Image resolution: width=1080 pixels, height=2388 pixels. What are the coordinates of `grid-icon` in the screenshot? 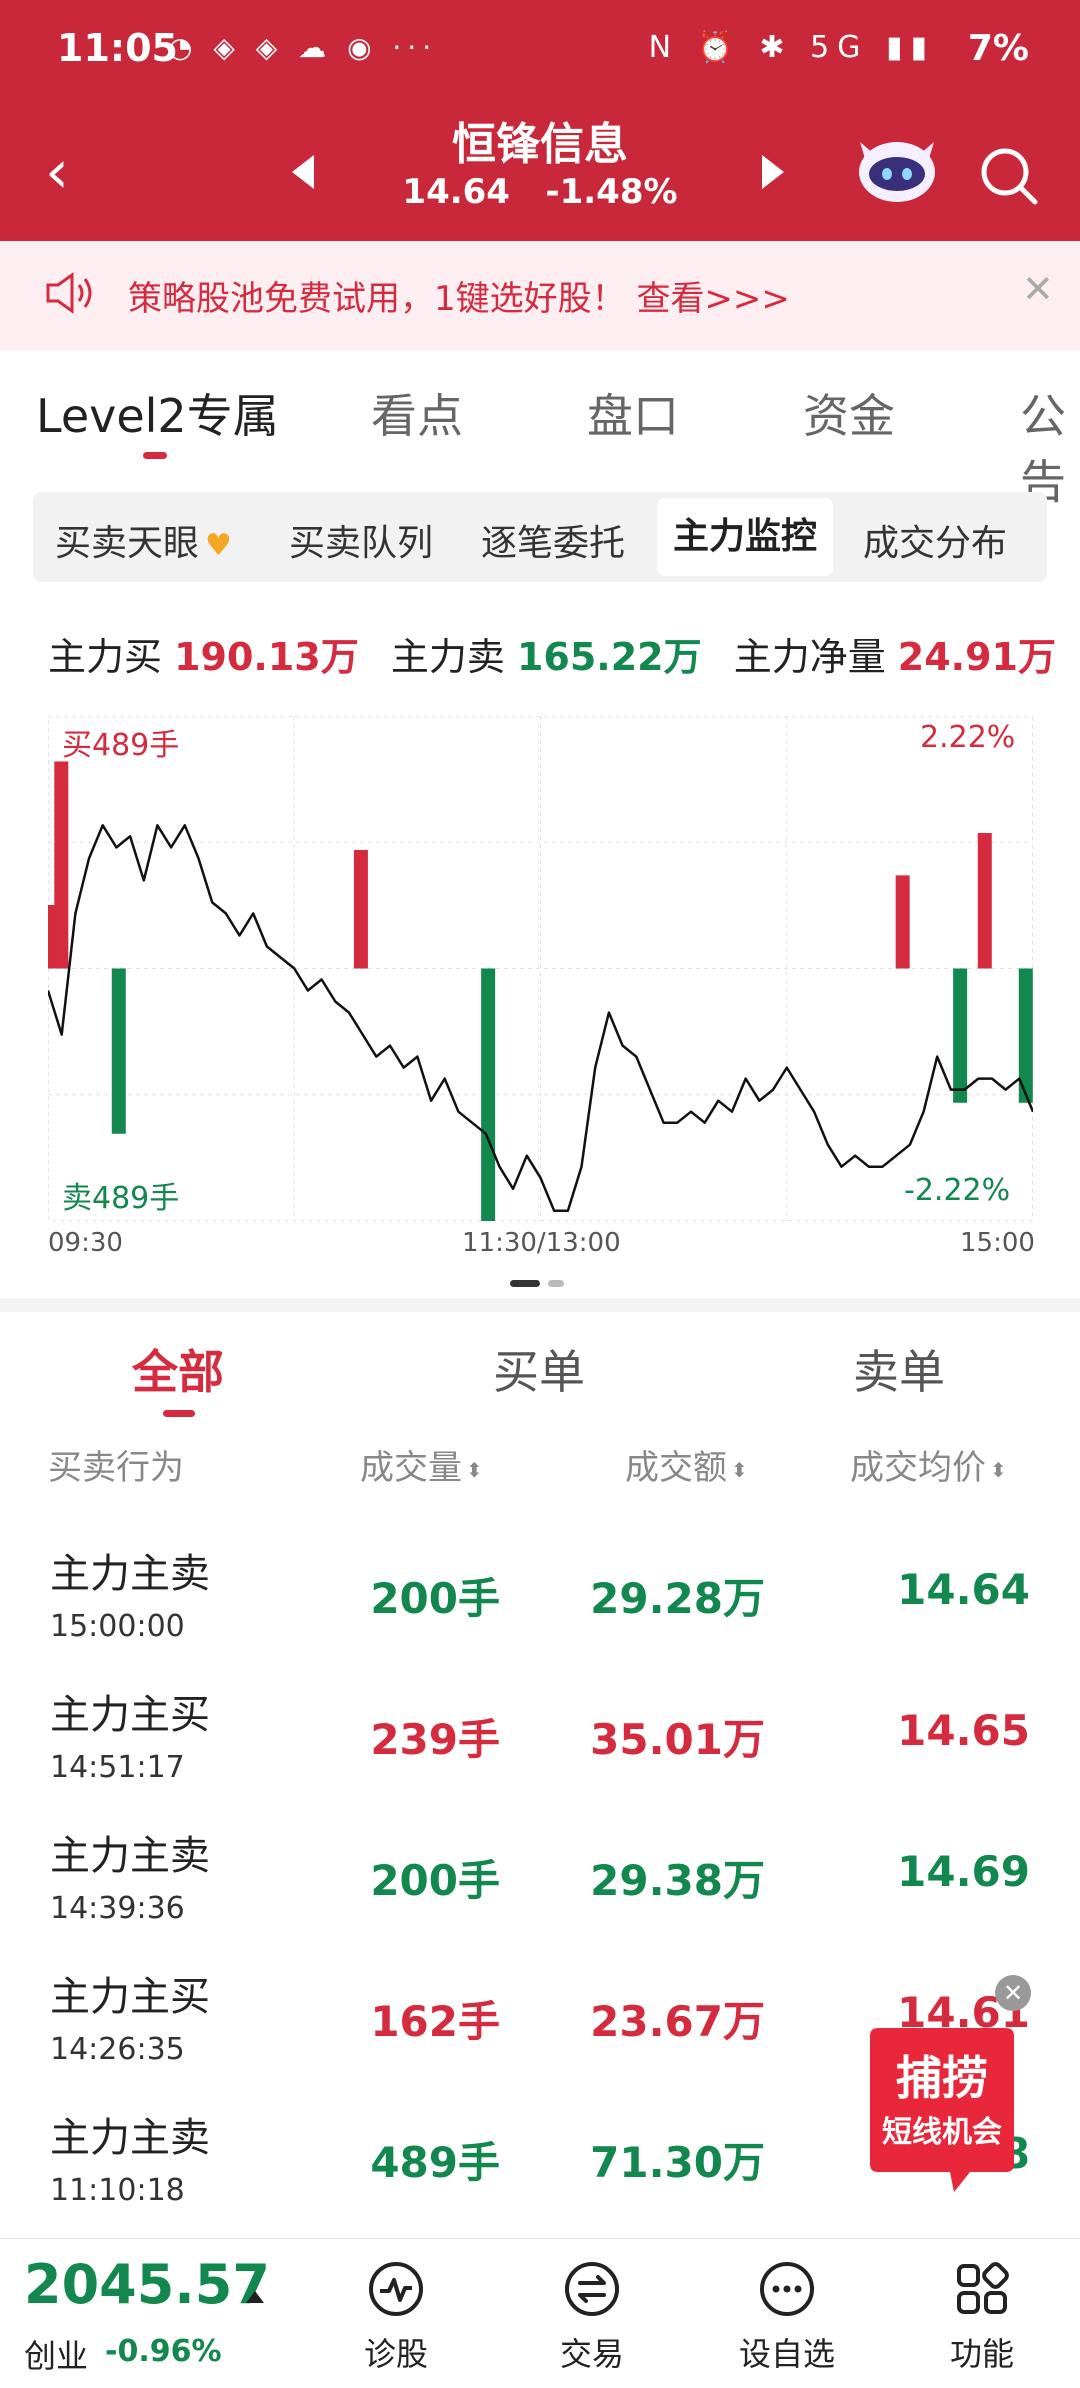 It's located at (983, 2288).